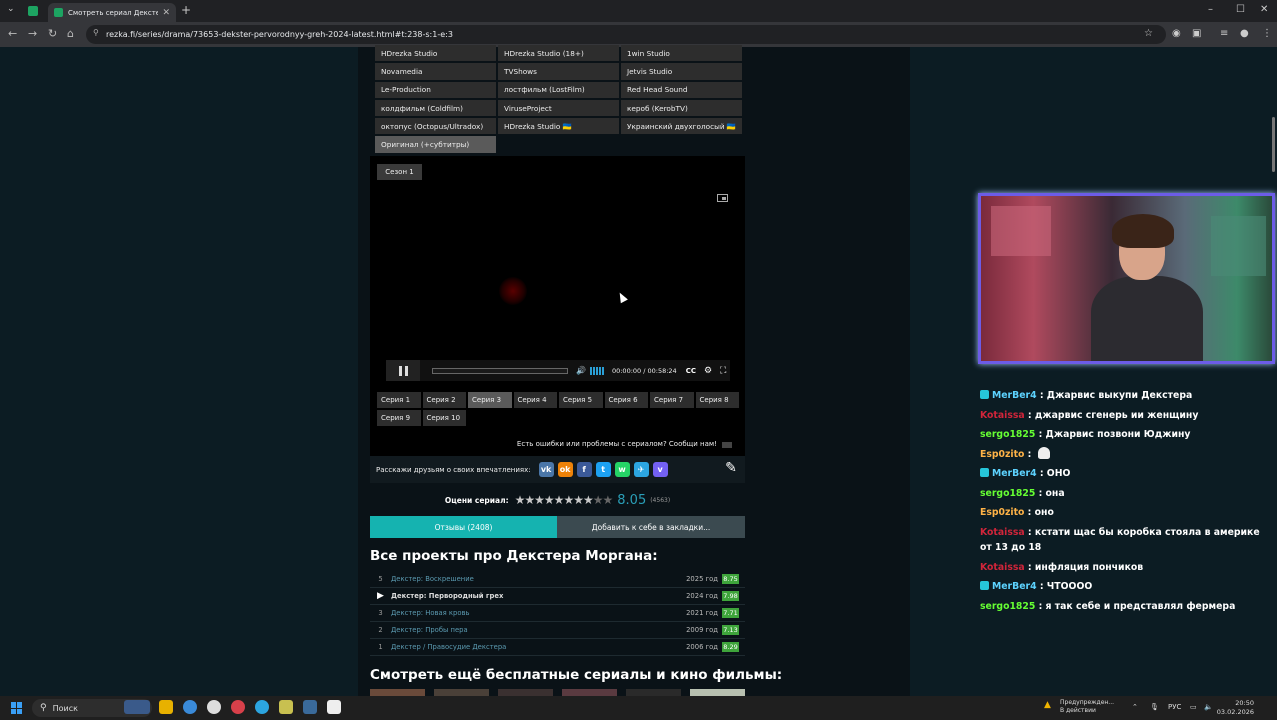 Image resolution: width=1277 pixels, height=720 pixels. I want to click on reload-icon: ↻, so click(52, 33).